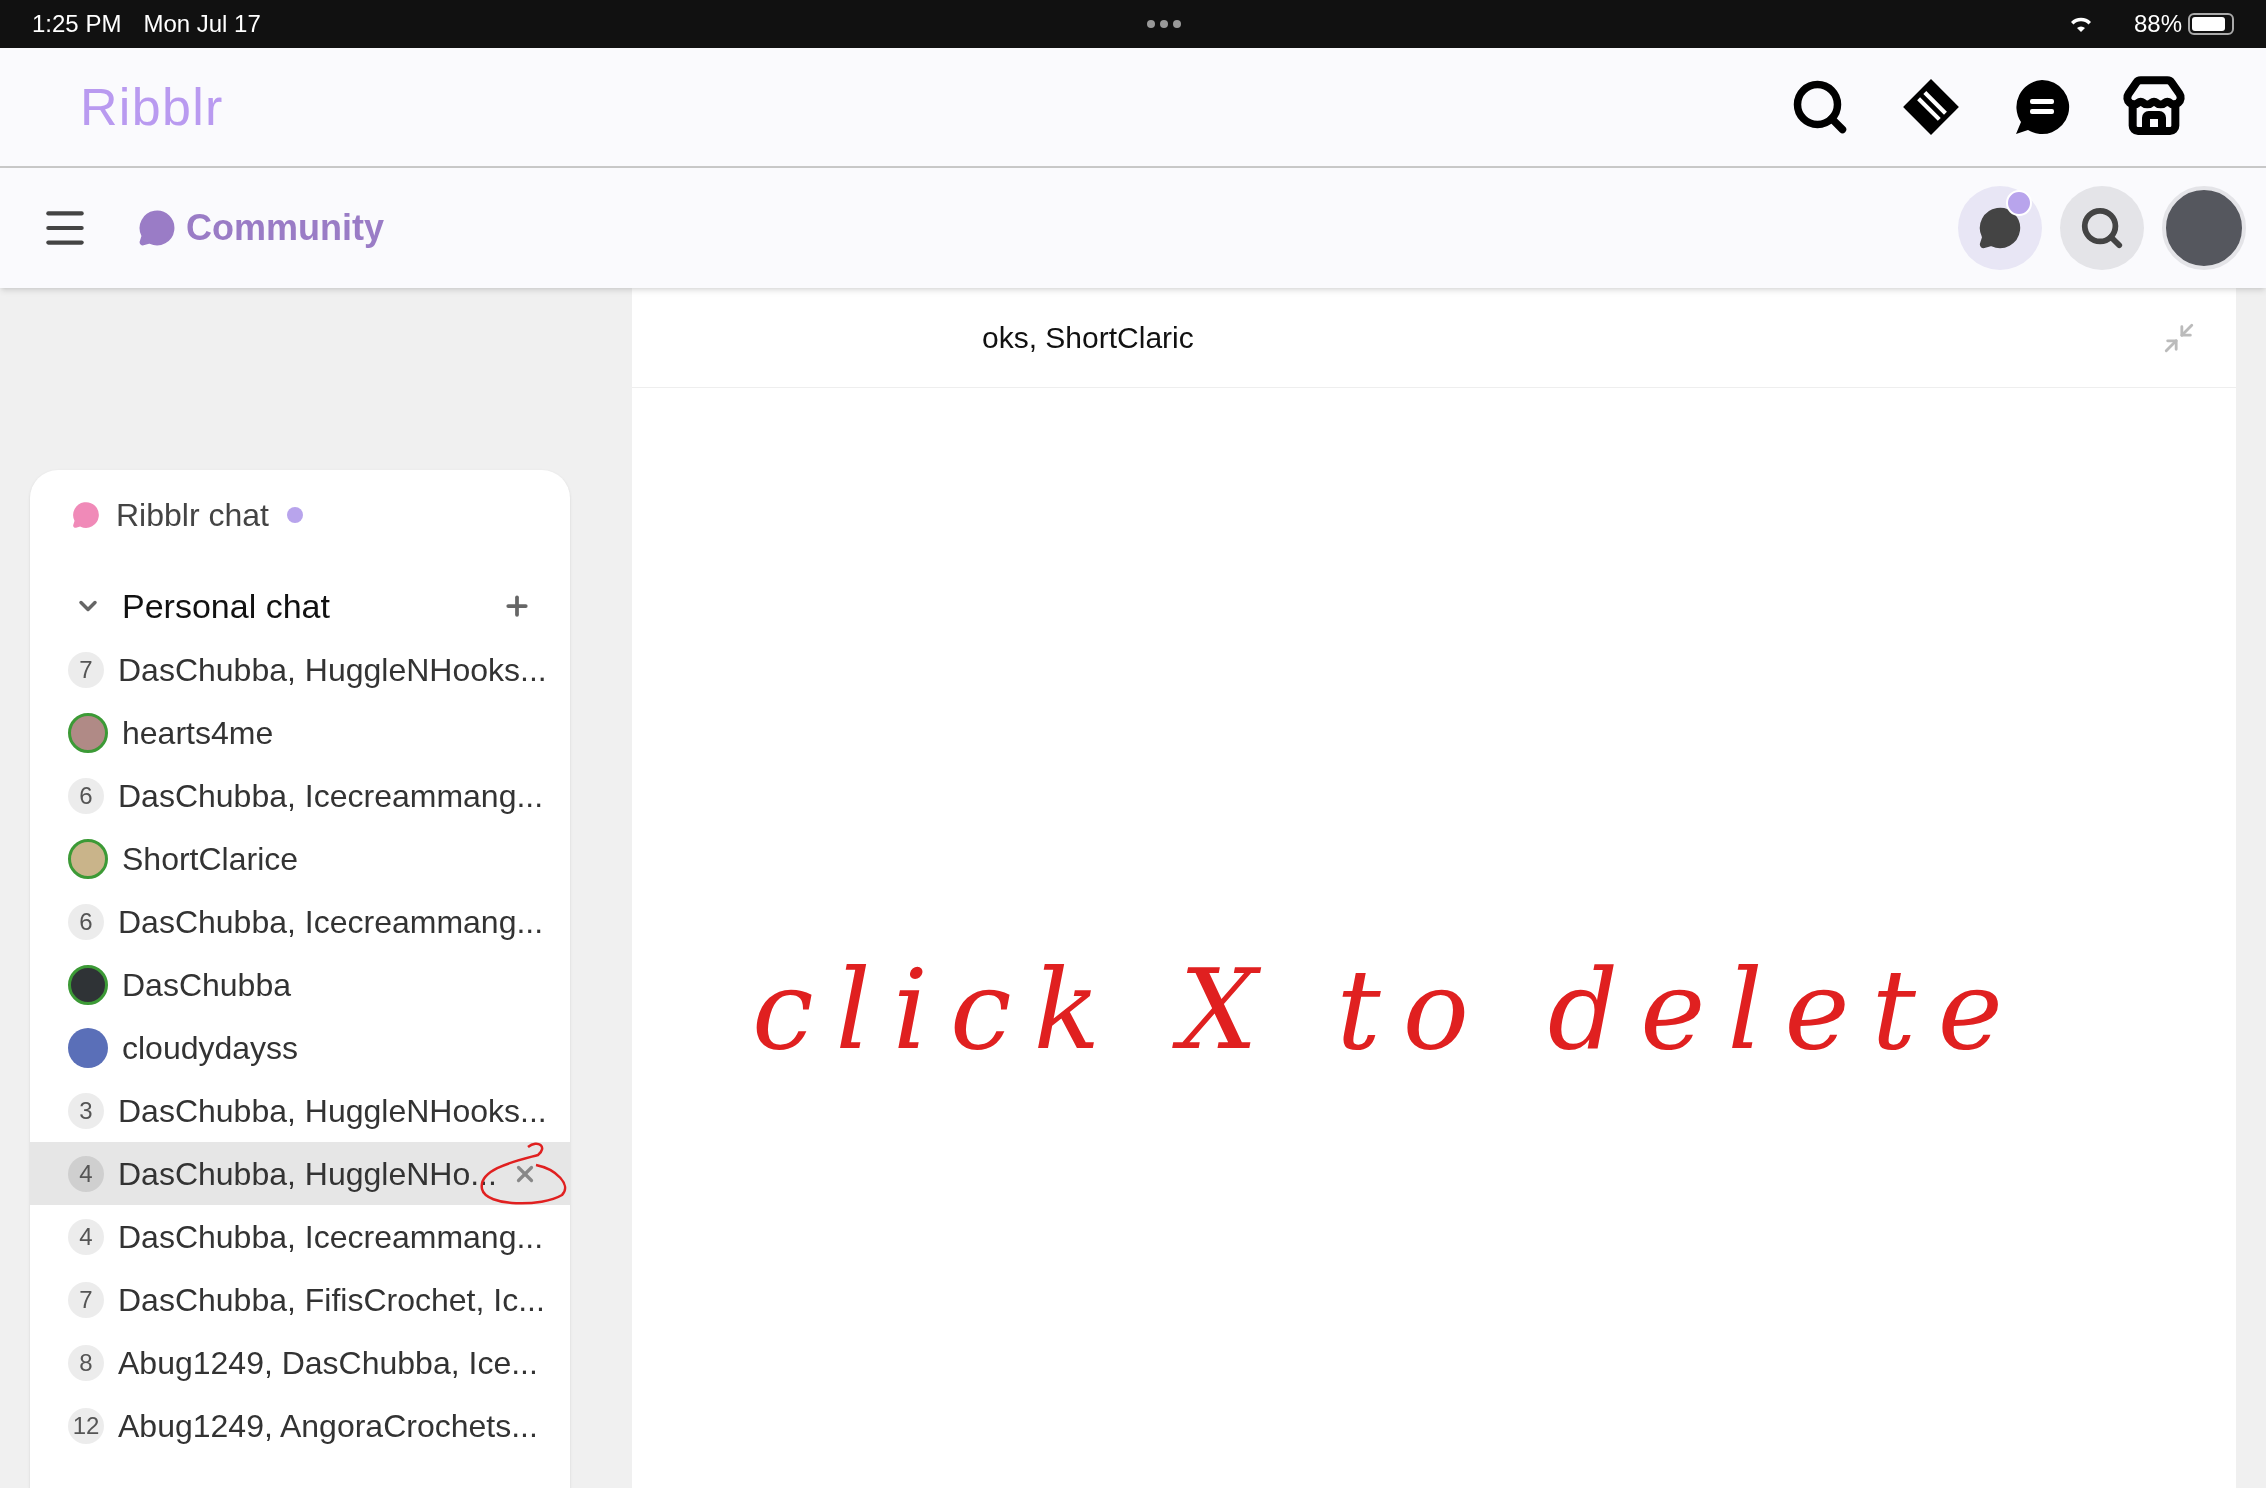 This screenshot has width=2266, height=1488. I want to click on battery-percent: 88%, so click(2157, 24).